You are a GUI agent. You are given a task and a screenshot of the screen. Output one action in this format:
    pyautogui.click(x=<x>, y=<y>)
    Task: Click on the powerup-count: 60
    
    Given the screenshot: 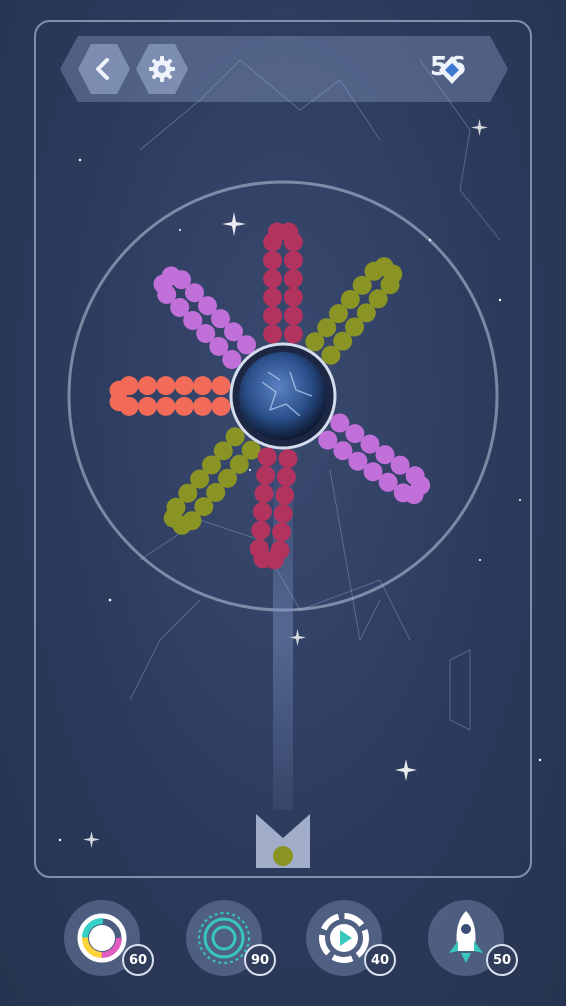 What is the action you would take?
    pyautogui.click(x=138, y=960)
    